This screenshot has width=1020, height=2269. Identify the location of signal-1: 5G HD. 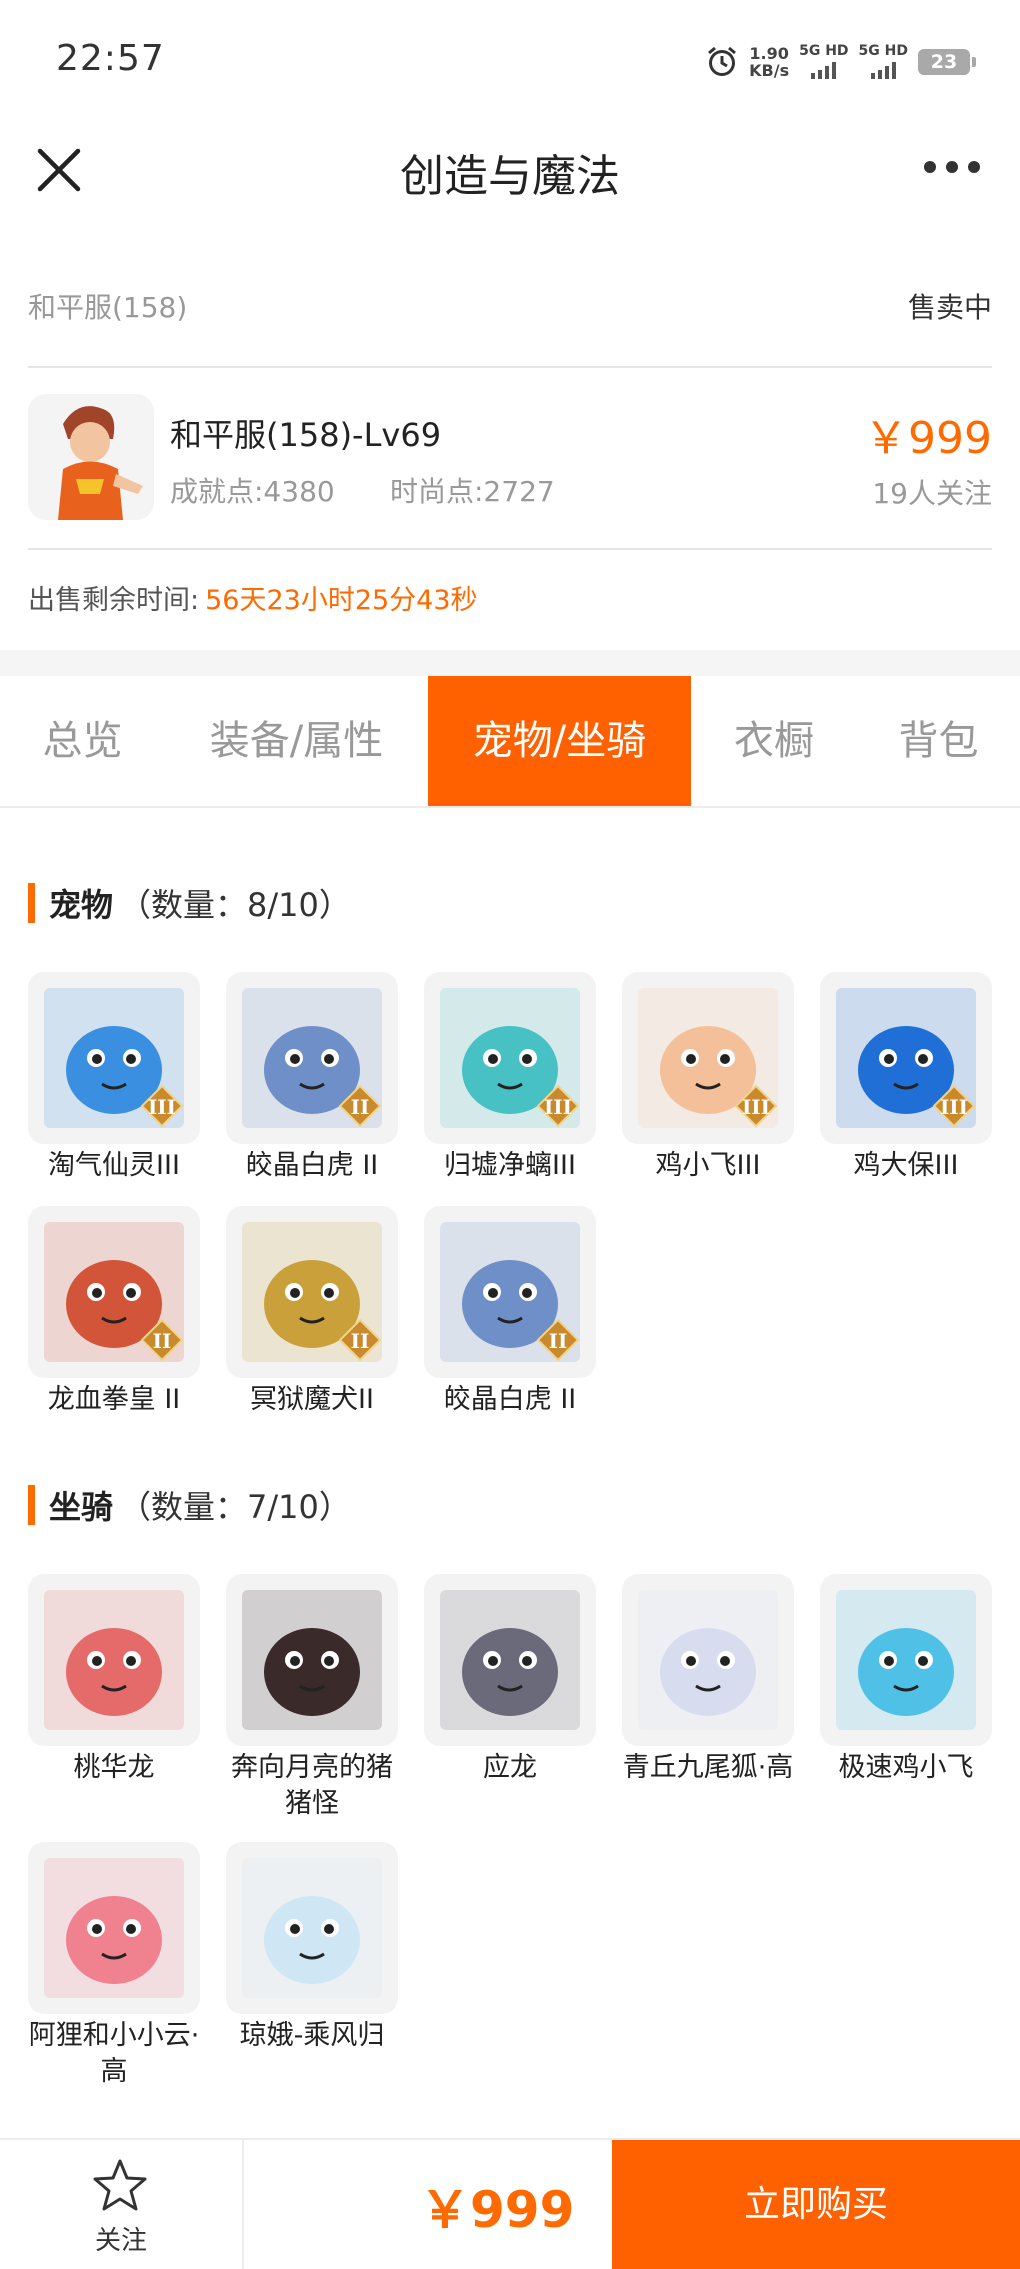
(824, 61).